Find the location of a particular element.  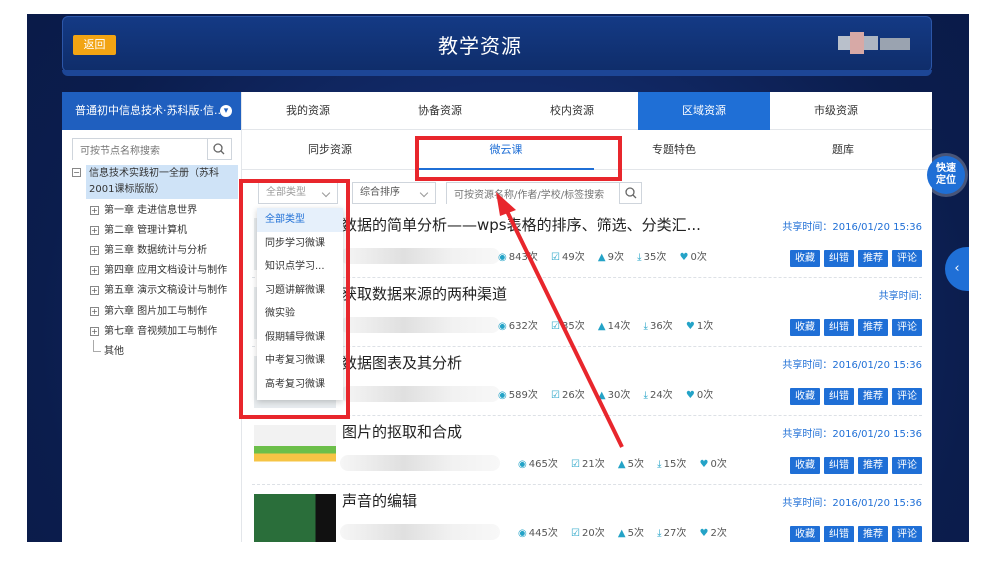

sort-select: 综合排序 is located at coordinates (394, 193).